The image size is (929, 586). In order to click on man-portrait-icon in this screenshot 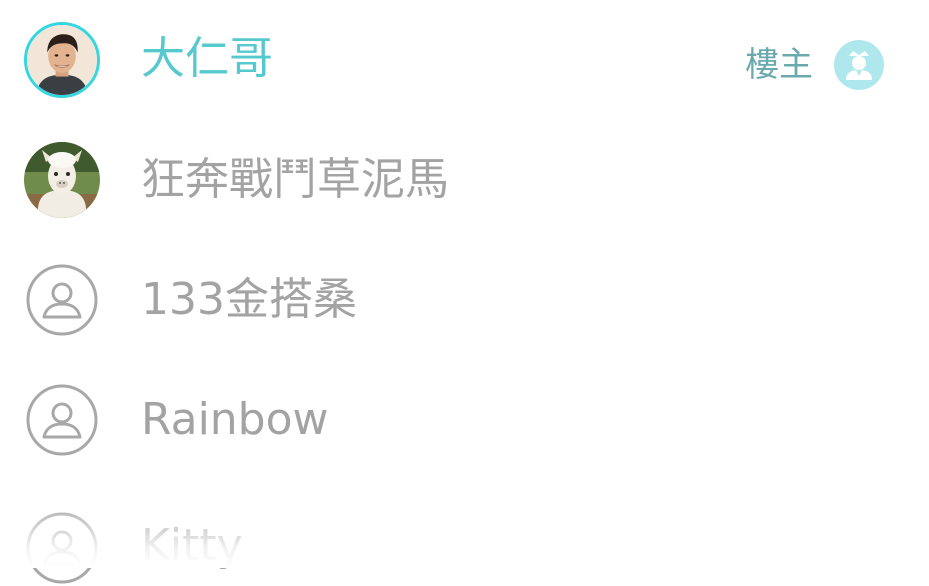, I will do `click(62, 60)`.